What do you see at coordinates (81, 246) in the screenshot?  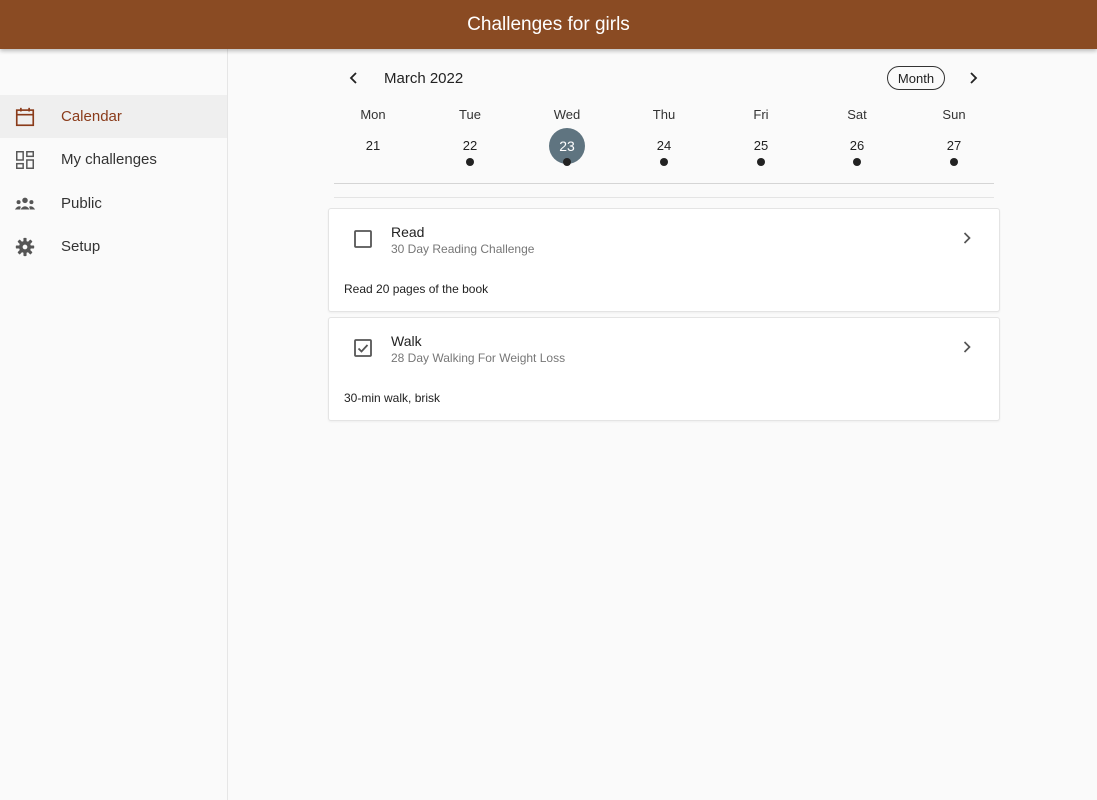 I see `sidebar-item-label: Setup` at bounding box center [81, 246].